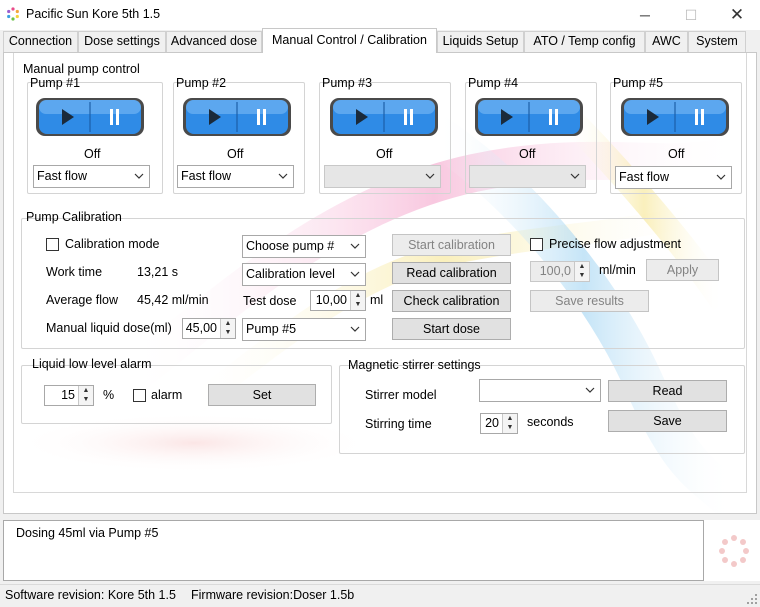 Image resolution: width=760 pixels, height=607 pixels. I want to click on pump-3-label: Pump #3, so click(347, 83).